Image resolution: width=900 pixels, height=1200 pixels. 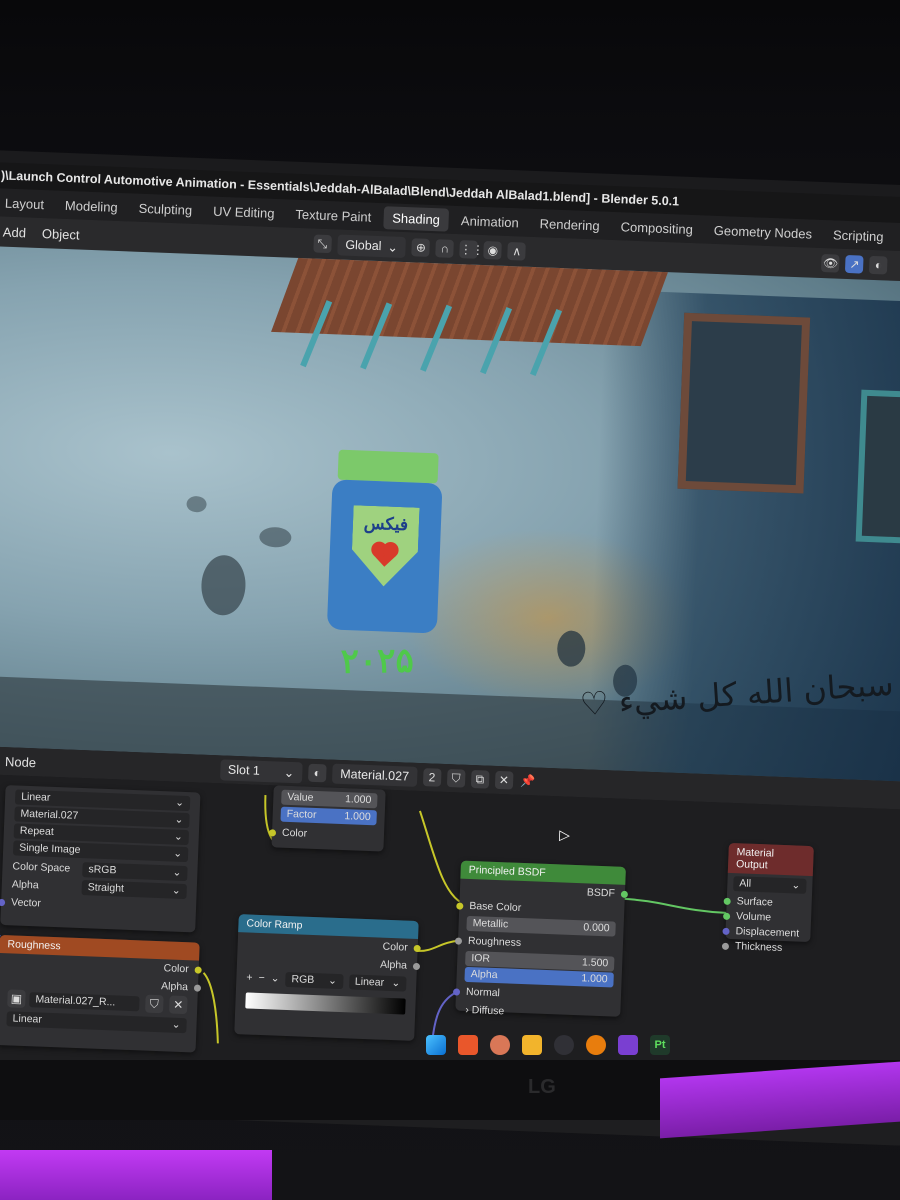 What do you see at coordinates (854, 264) in the screenshot?
I see `gizmo-toggle-icon: ↗` at bounding box center [854, 264].